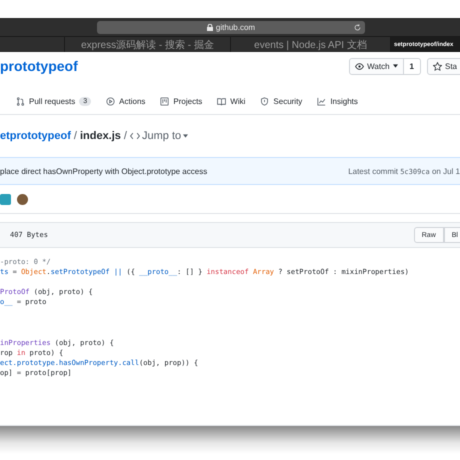 The image size is (460, 460). What do you see at coordinates (437, 66) in the screenshot?
I see `star-icon` at bounding box center [437, 66].